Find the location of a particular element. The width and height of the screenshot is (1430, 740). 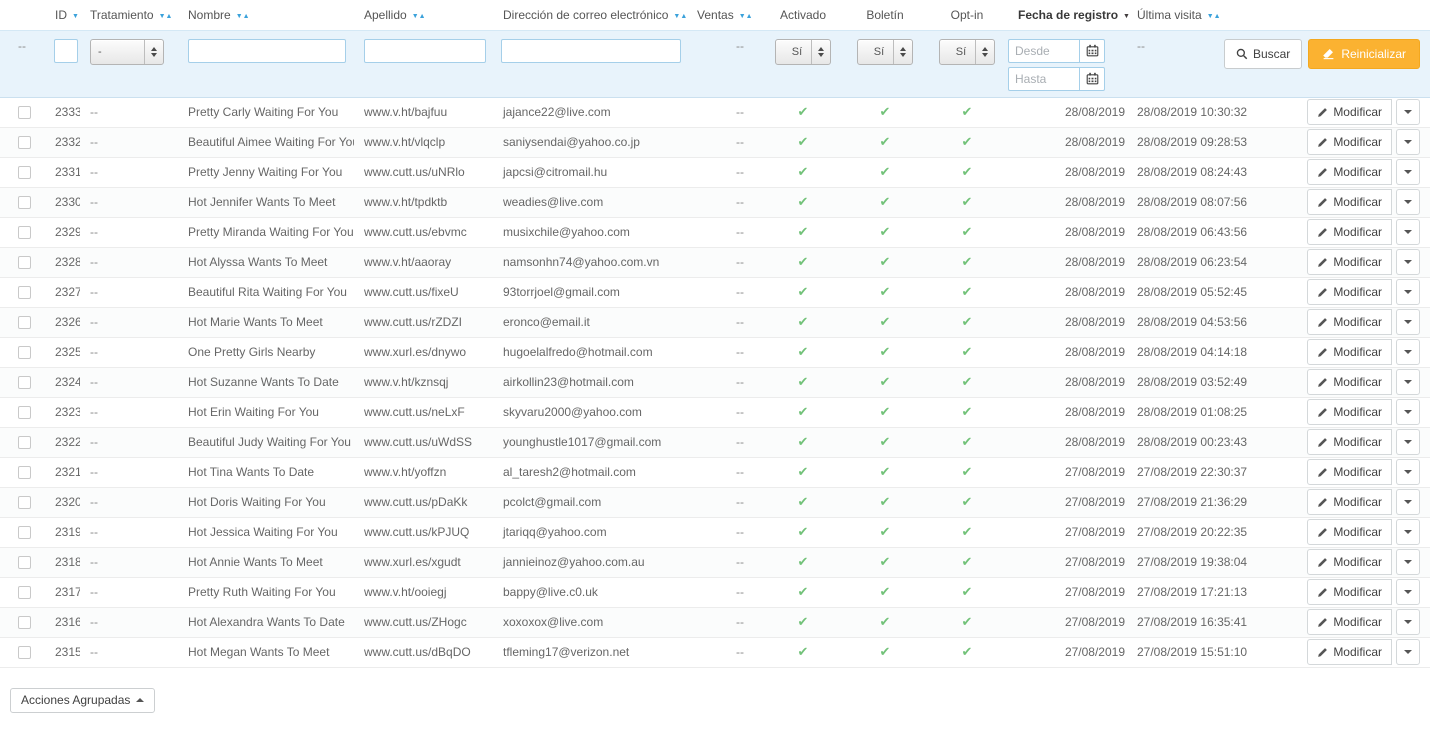

filter-hasta-input is located at coordinates (1044, 78).